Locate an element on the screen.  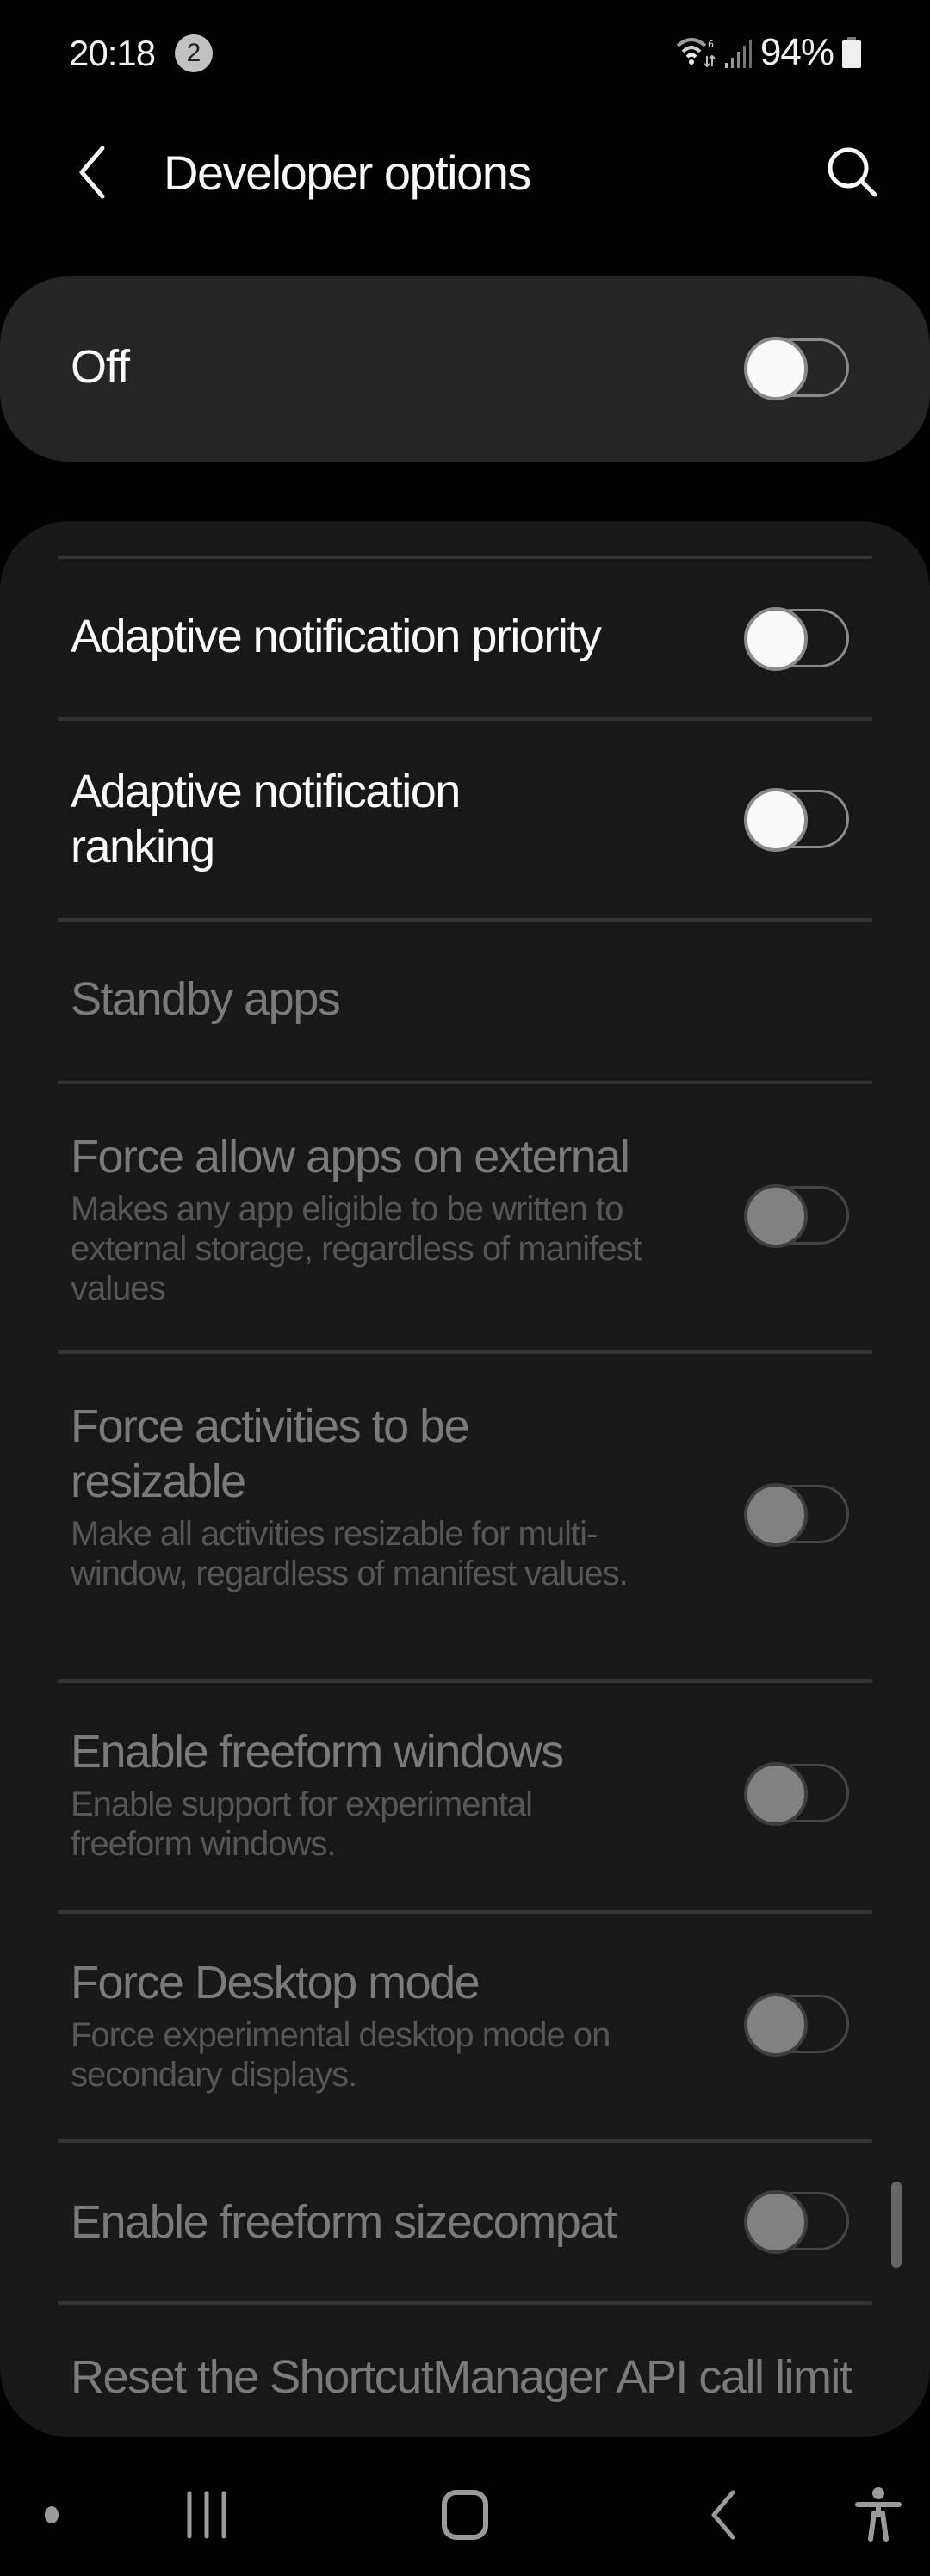
svg-text: 6 is located at coordinates (711, 44).